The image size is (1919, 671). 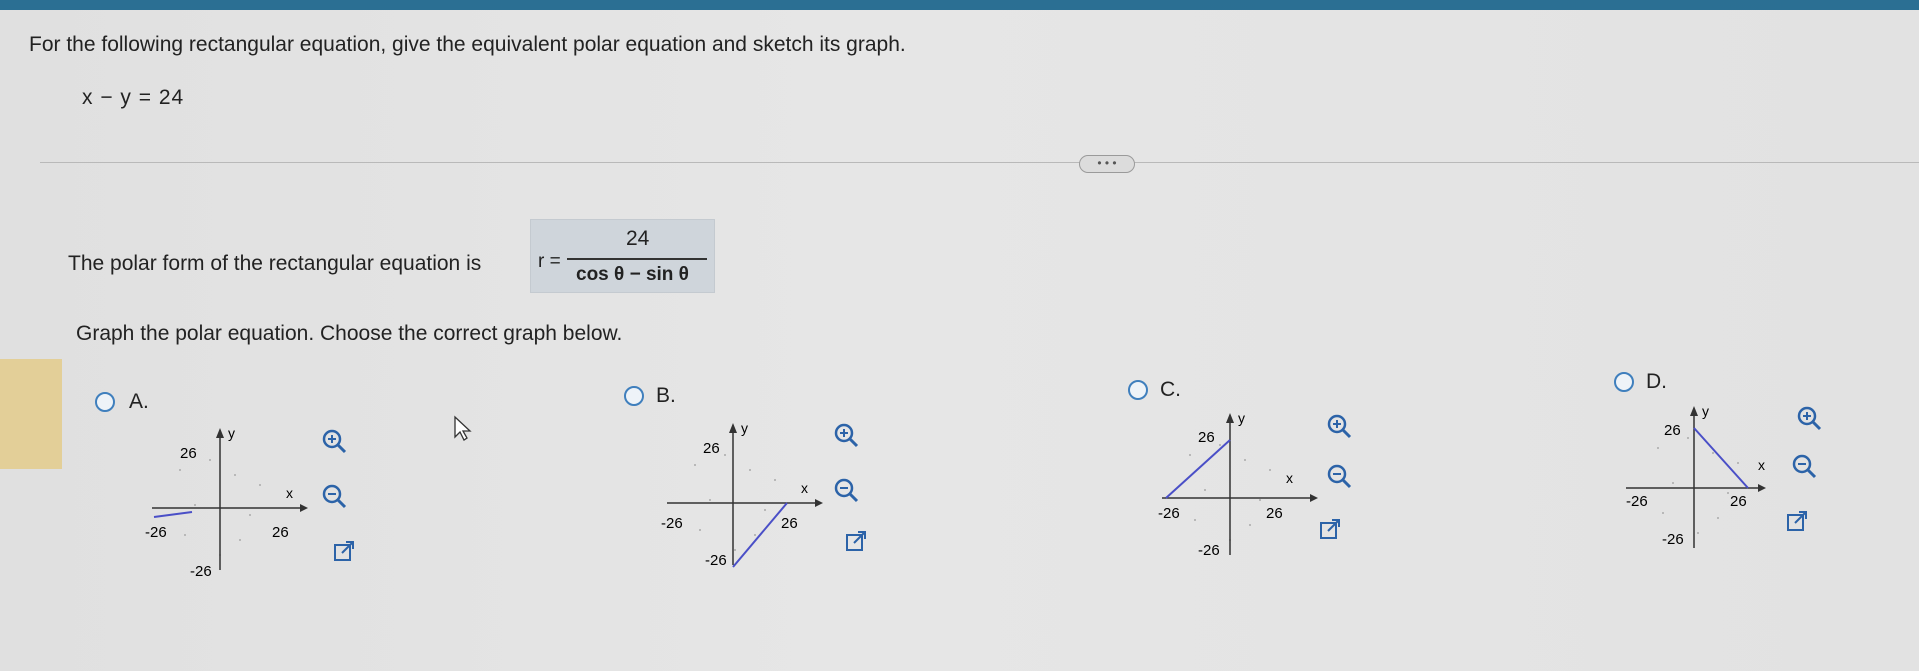 What do you see at coordinates (1656, 381) in the screenshot?
I see `option-d-label: D.` at bounding box center [1656, 381].